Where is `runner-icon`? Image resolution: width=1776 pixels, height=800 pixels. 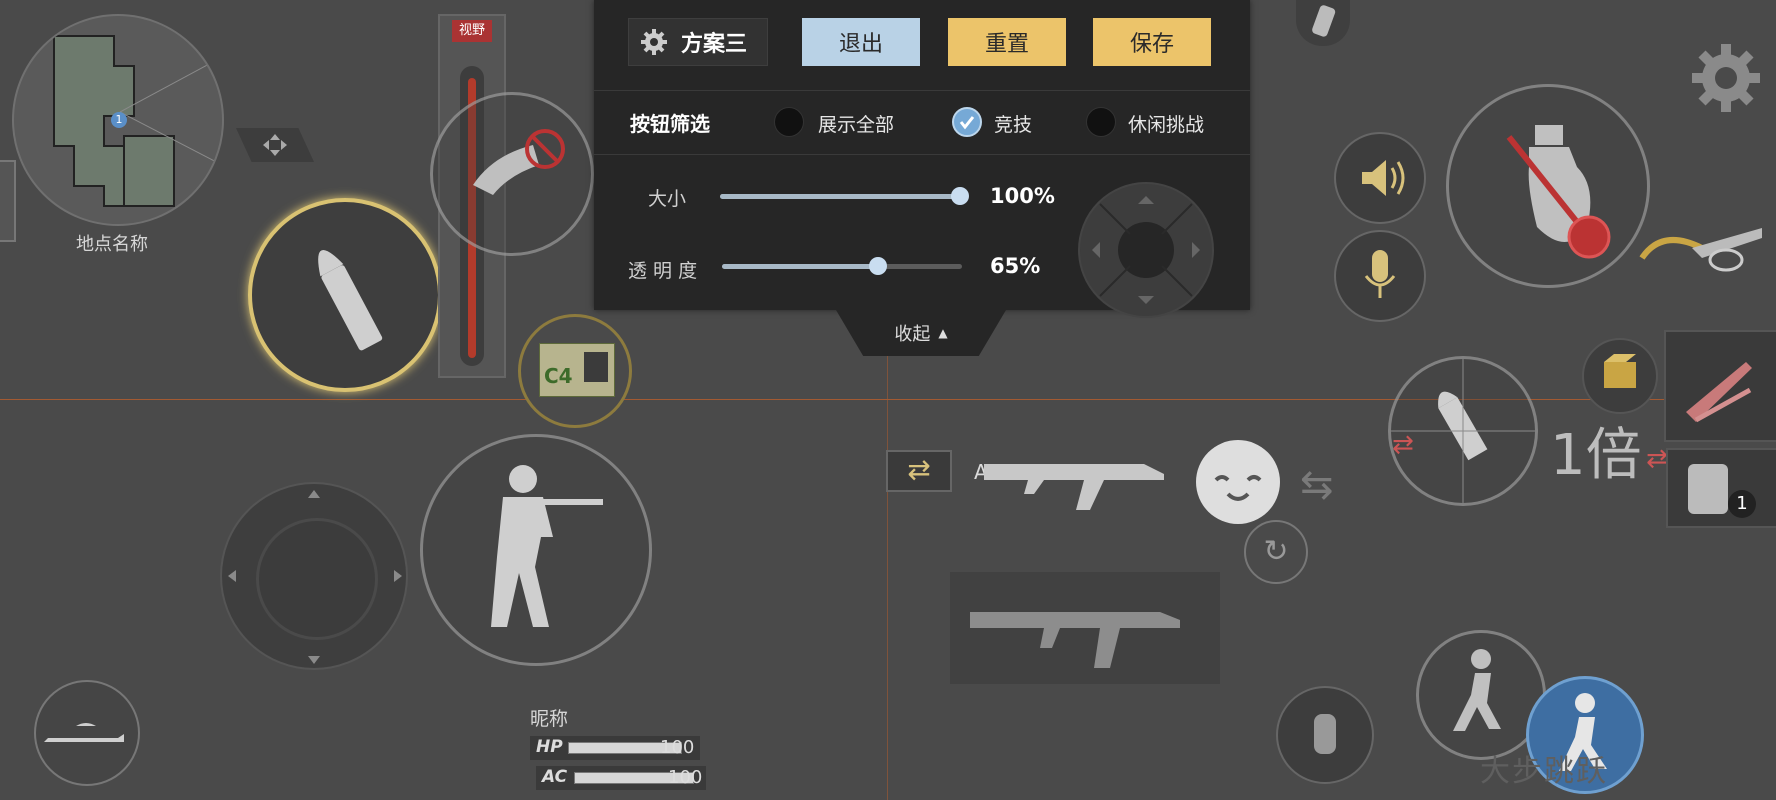 runner-icon is located at coordinates (1477, 690).